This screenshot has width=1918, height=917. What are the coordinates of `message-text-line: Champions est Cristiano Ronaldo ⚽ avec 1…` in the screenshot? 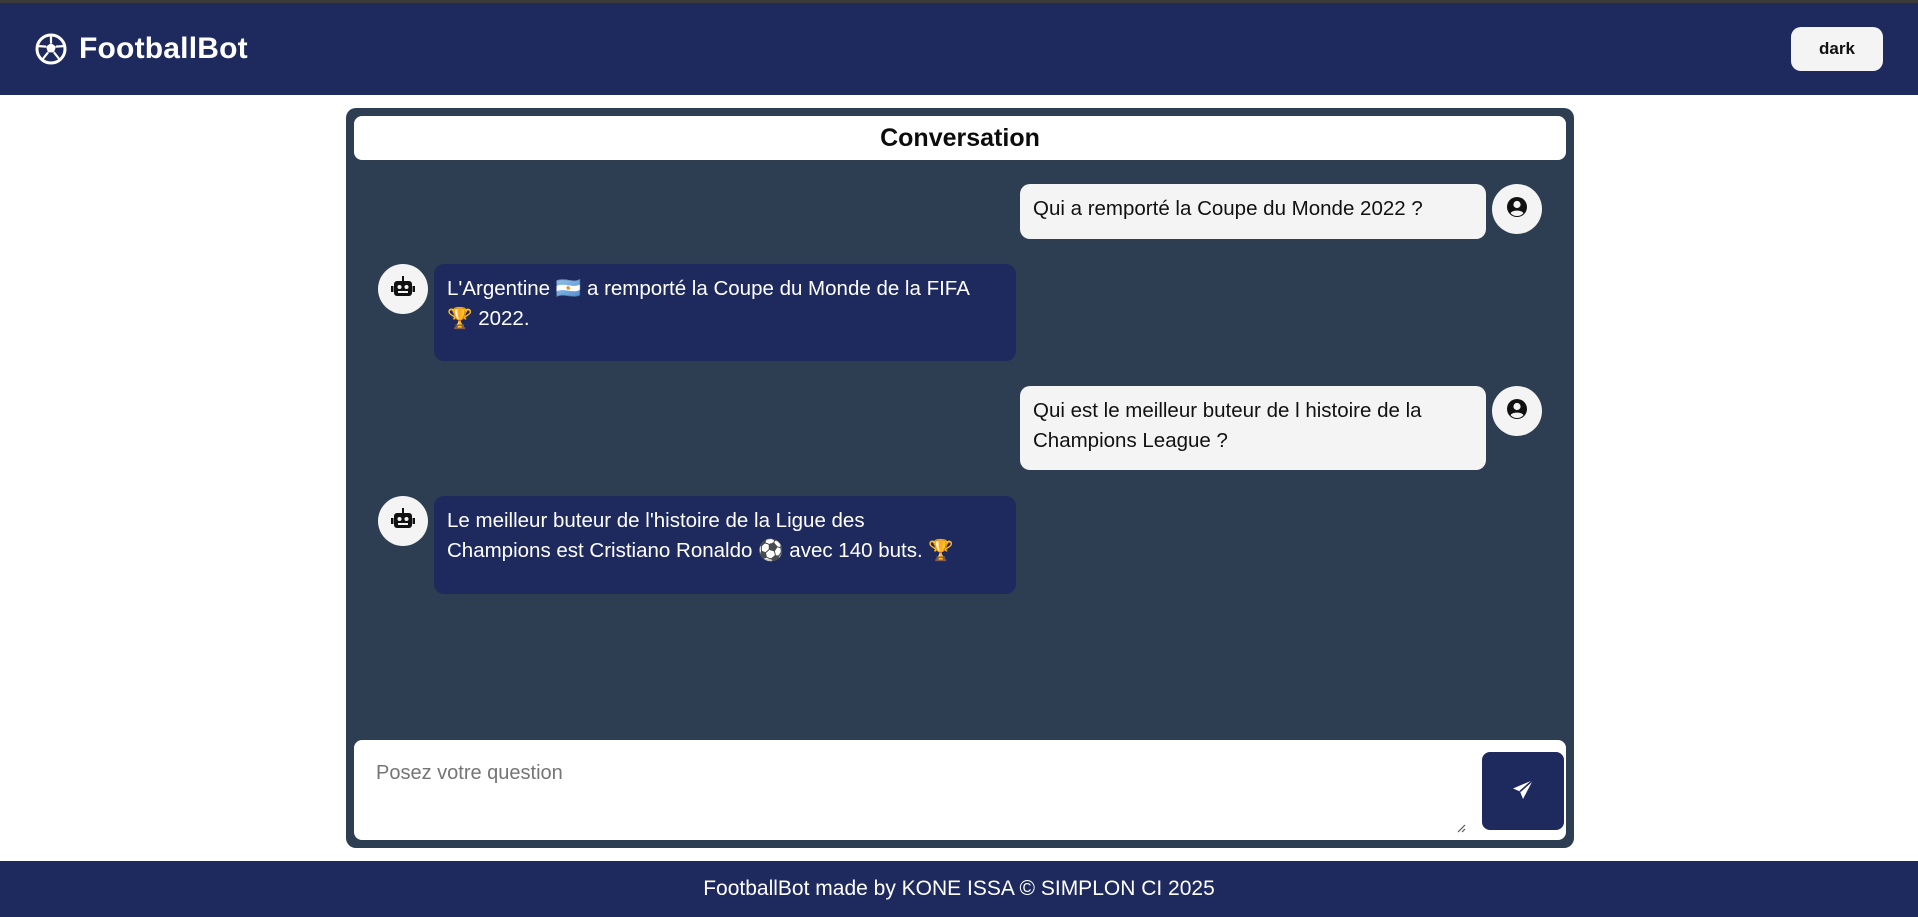 It's located at (700, 550).